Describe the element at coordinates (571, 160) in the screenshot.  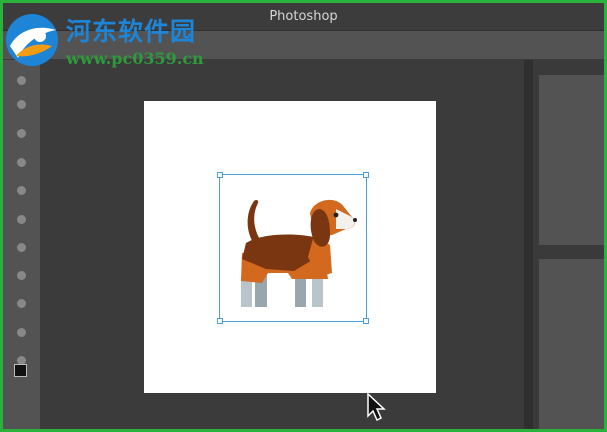
I see `properties-panel` at that location.